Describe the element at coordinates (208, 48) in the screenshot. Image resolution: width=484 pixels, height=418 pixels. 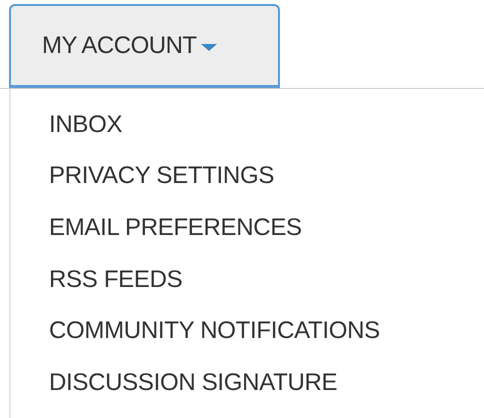
I see `caret-icon` at that location.